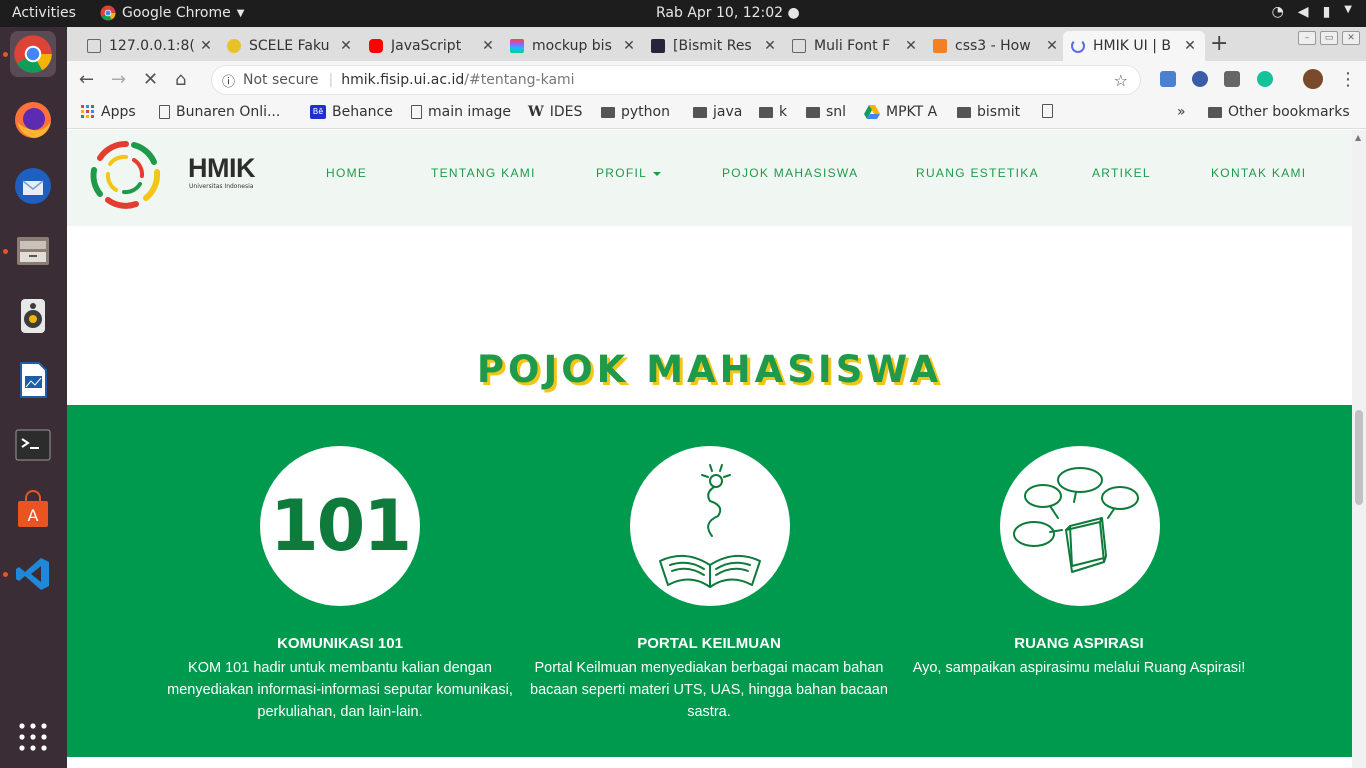  What do you see at coordinates (376, 46) in the screenshot?
I see `youtube-icon` at bounding box center [376, 46].